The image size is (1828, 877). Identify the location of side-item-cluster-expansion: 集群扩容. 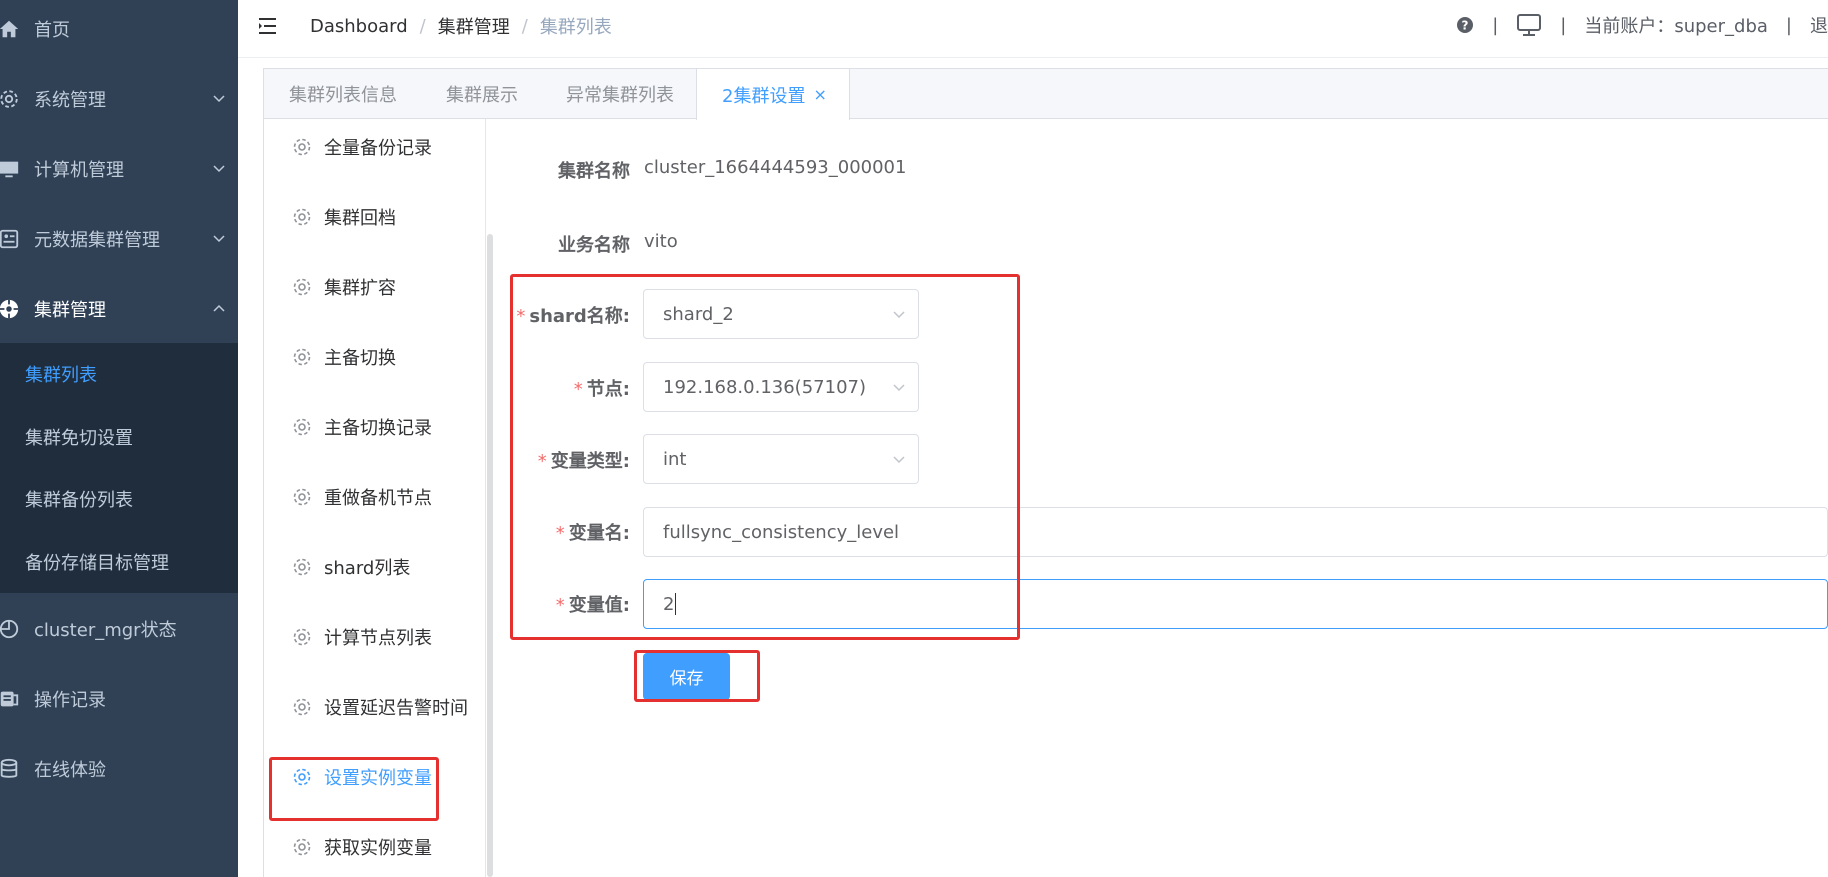
(375, 287).